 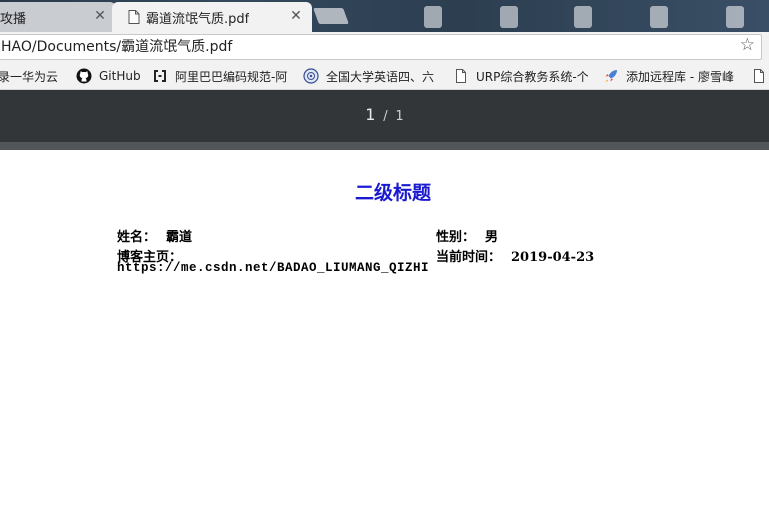 I want to click on bookmark-item: 添加远程库 - 廖雪峰, so click(x=668, y=76).